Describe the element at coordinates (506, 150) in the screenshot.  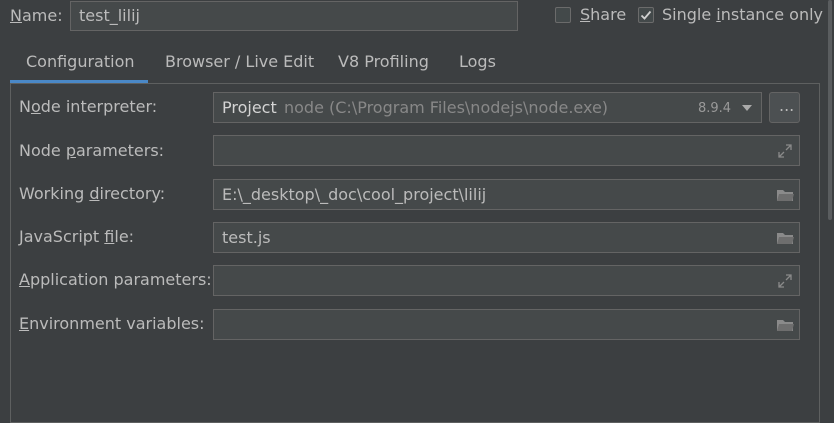
I see `node-parameters-input` at that location.